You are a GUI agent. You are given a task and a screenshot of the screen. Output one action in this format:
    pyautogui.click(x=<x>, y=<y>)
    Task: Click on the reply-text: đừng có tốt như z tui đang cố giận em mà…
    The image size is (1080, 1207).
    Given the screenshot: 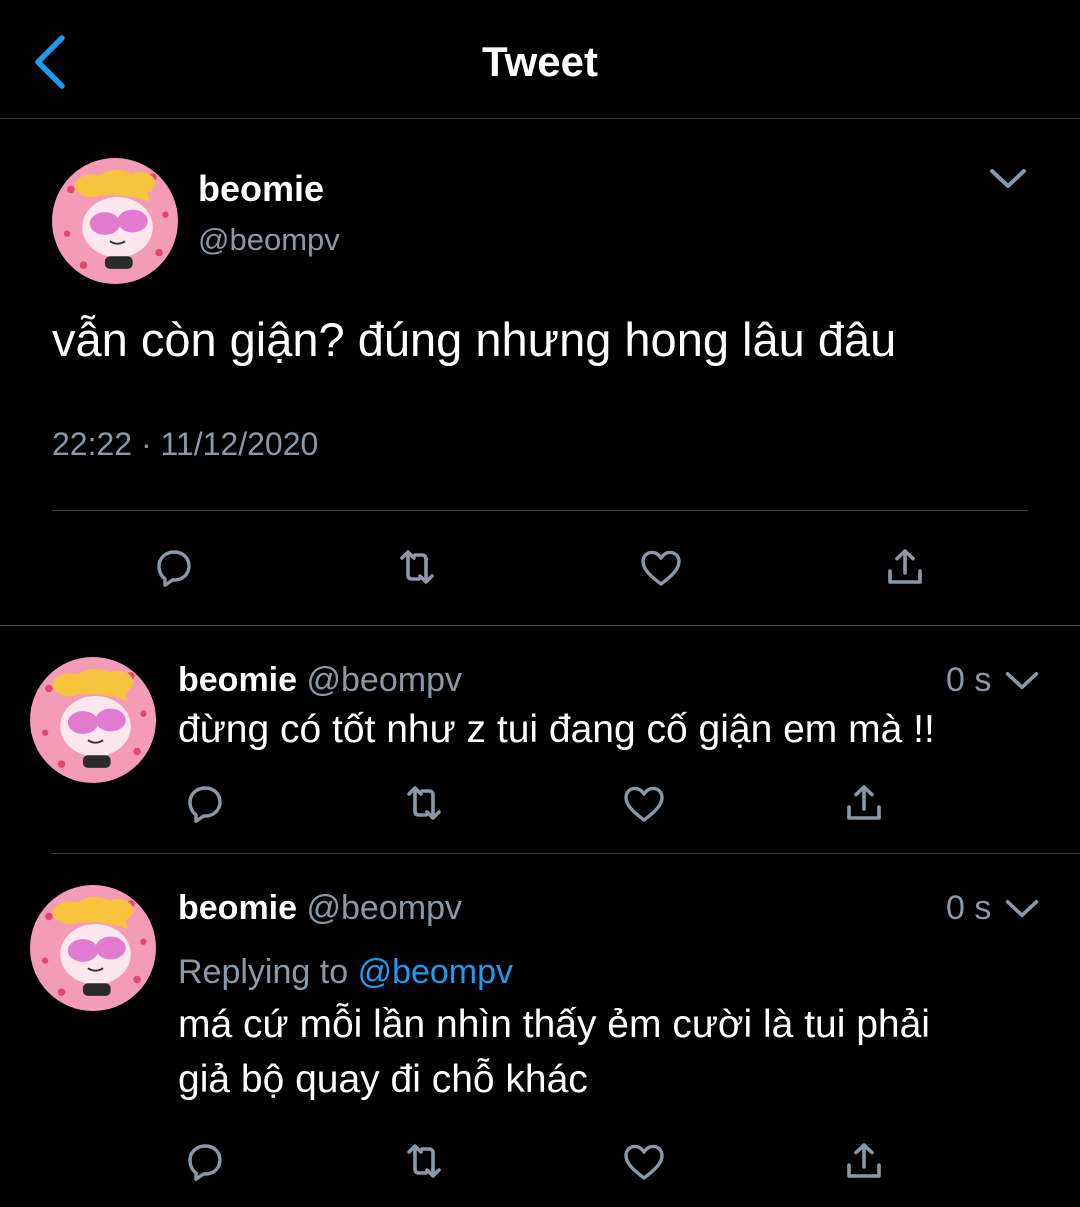 What is the action you would take?
    pyautogui.click(x=556, y=729)
    